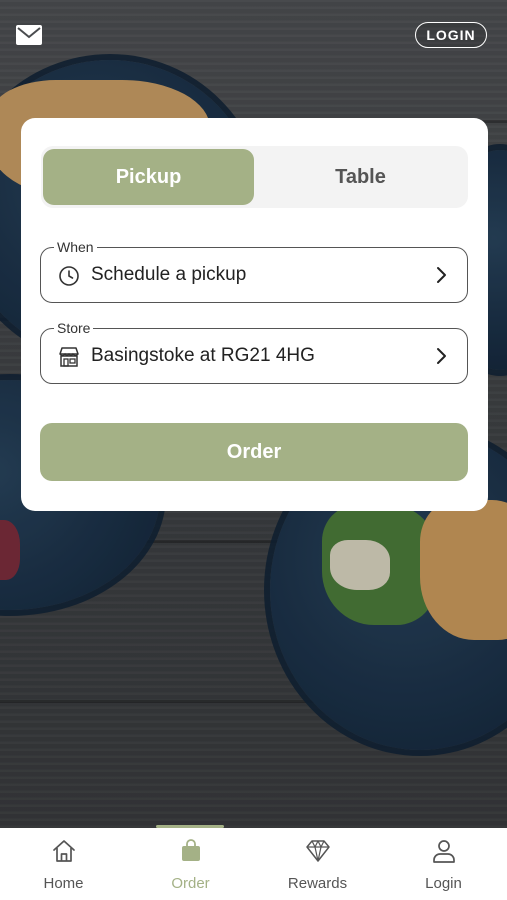 Image resolution: width=507 pixels, height=900 pixels. I want to click on nav-order-label: Order, so click(190, 883).